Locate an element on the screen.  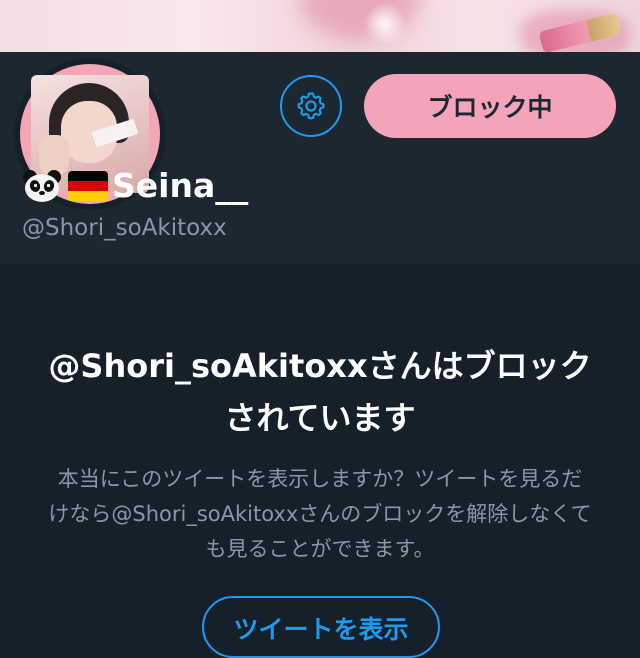
gear-icon is located at coordinates (311, 106).